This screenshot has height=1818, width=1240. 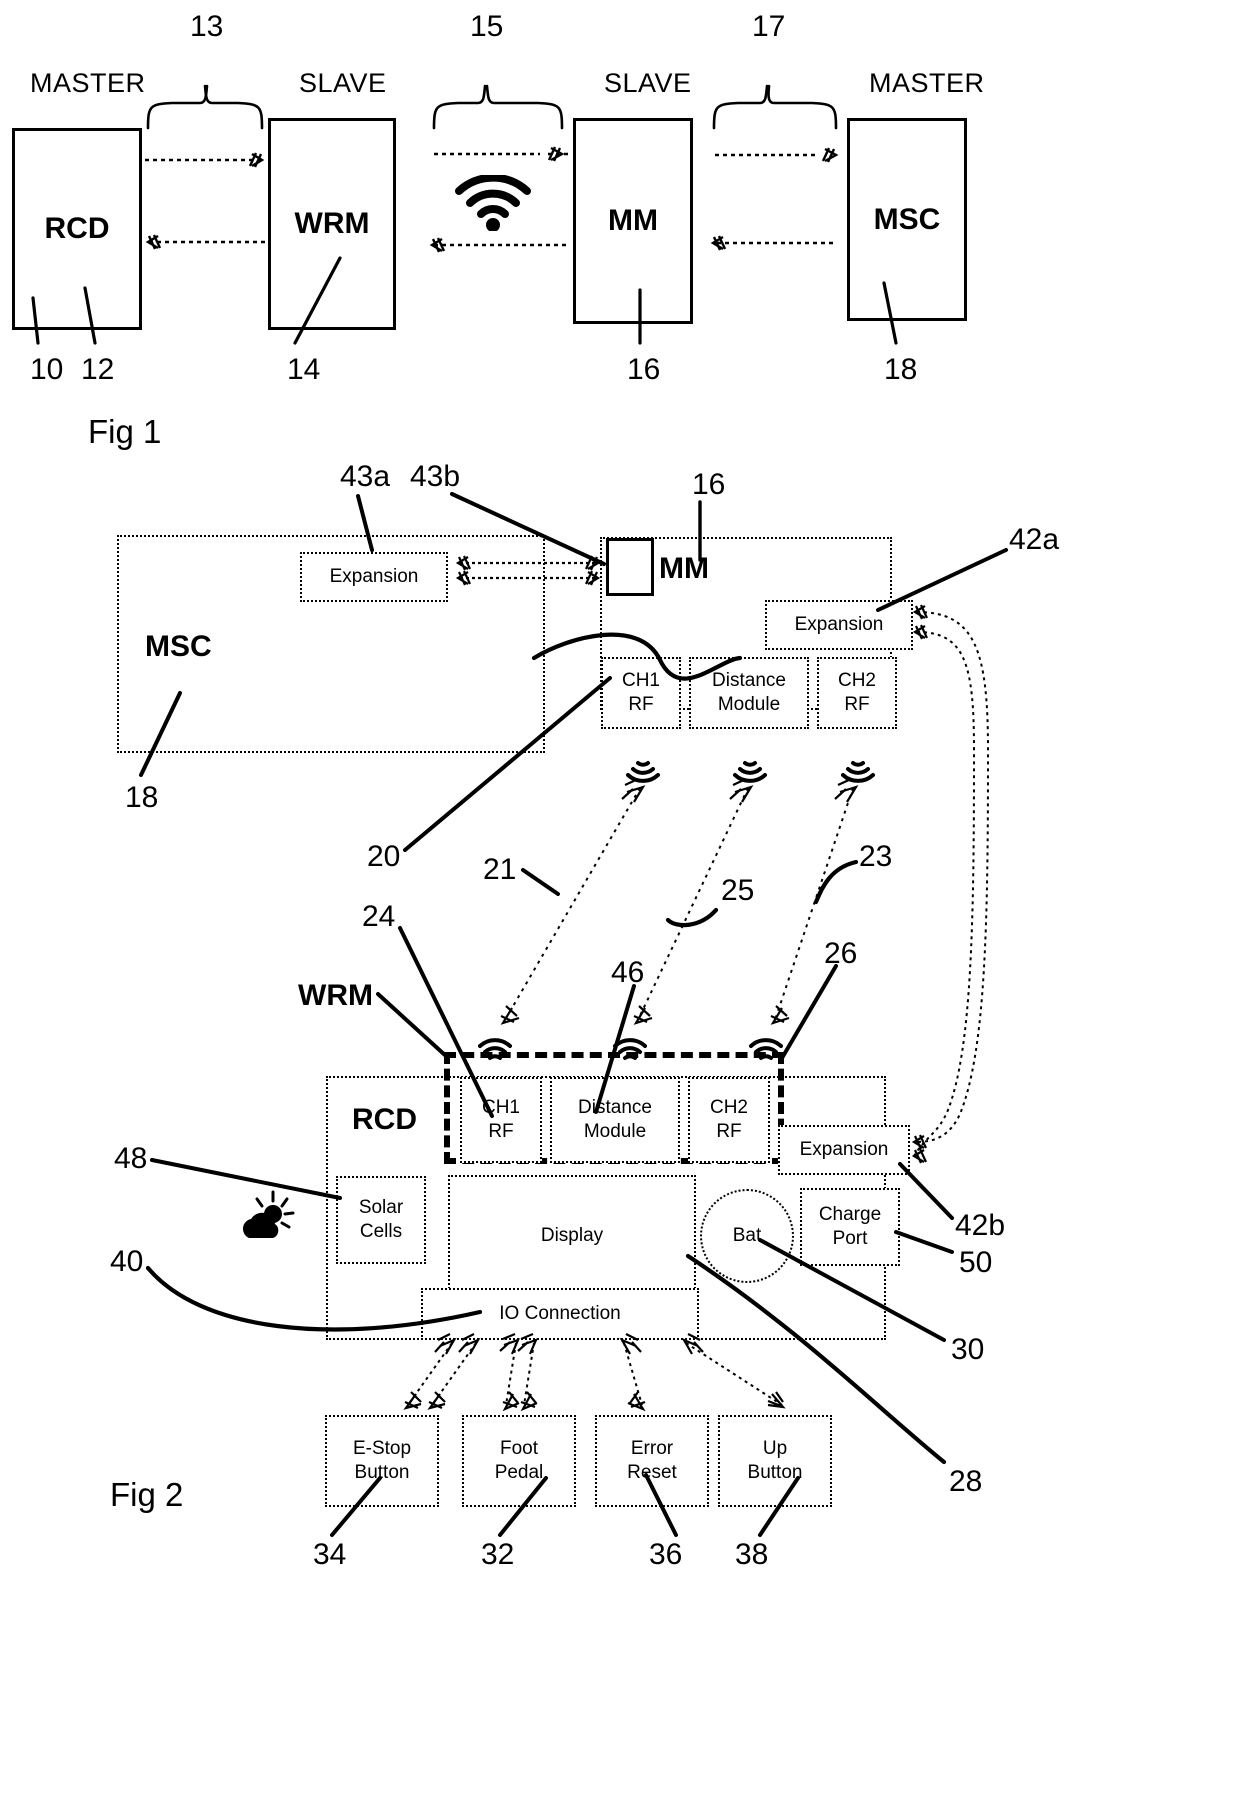 I want to click on fig2-button-foot-line1: Foot, so click(x=518, y=1449).